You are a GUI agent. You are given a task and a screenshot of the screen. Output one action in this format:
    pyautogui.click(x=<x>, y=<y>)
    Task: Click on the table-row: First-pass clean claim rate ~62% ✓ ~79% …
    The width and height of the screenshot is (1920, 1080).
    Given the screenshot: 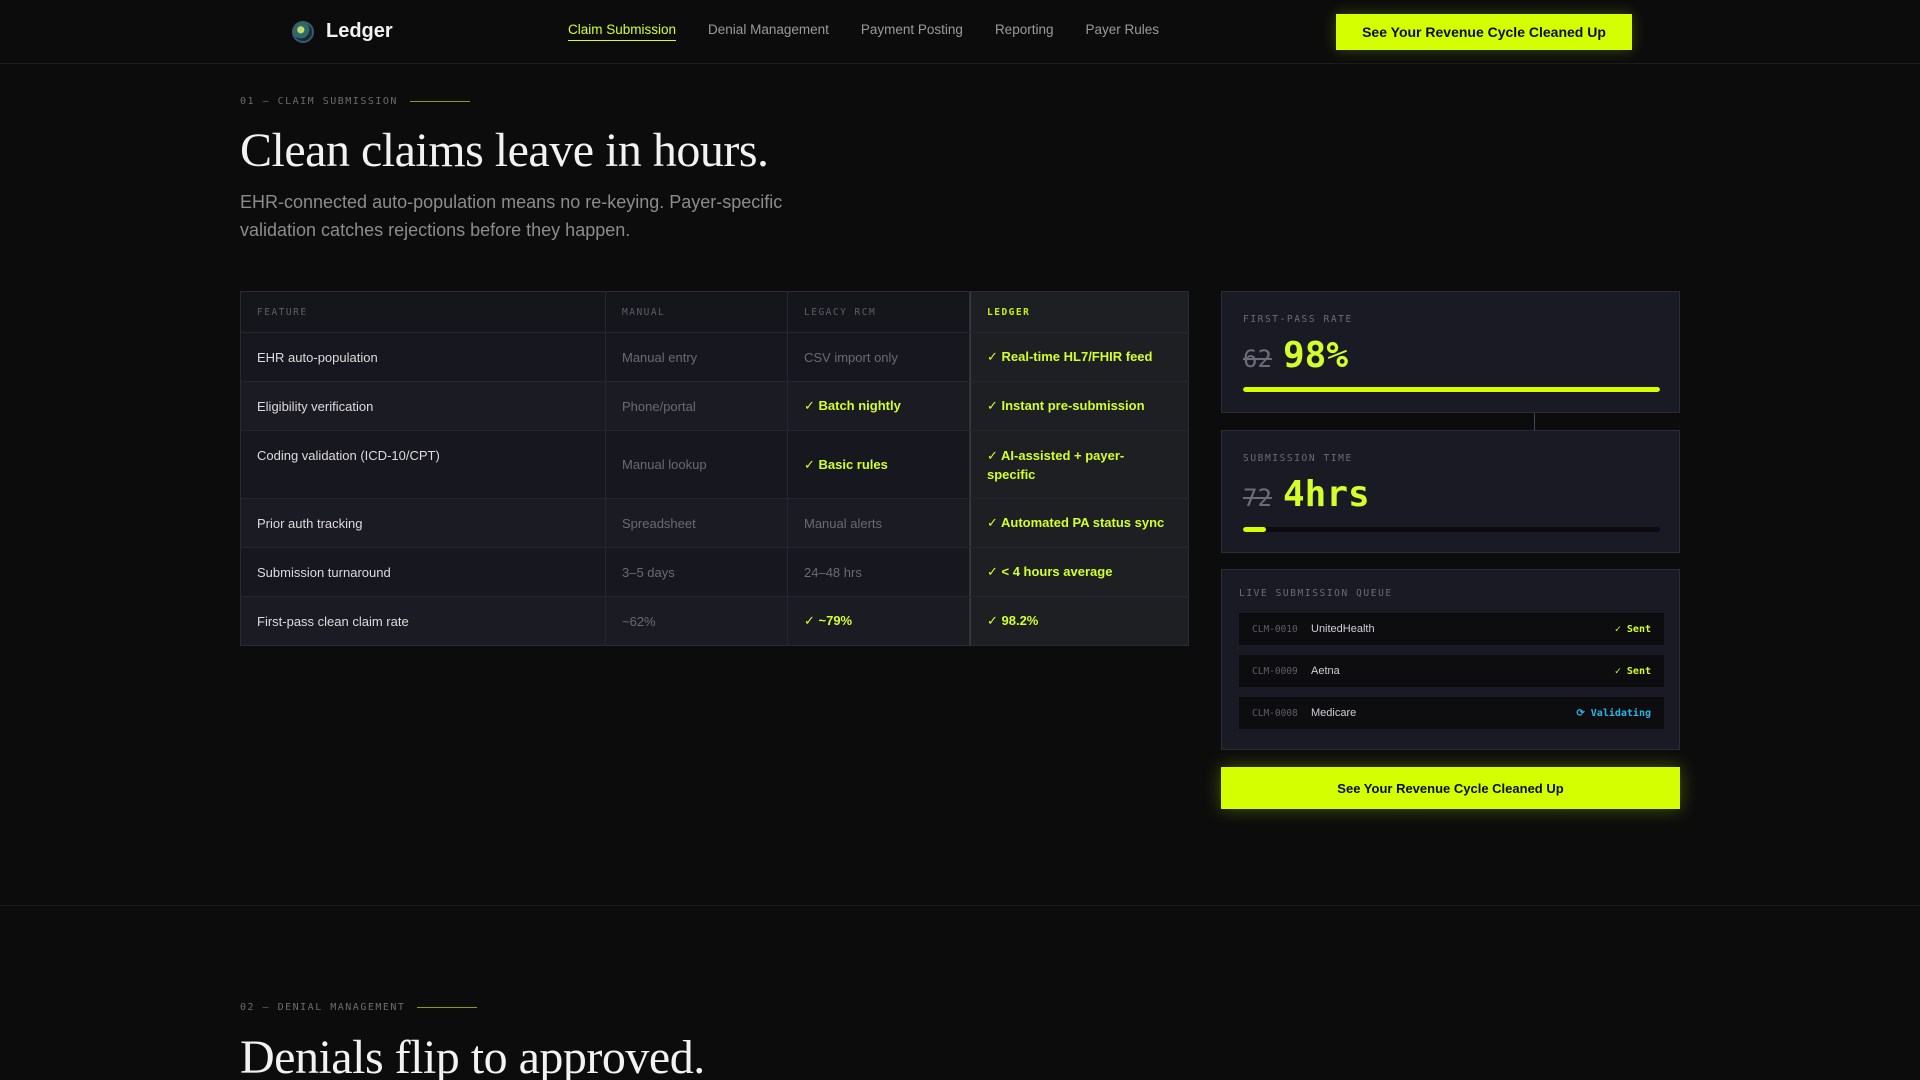 What is the action you would take?
    pyautogui.click(x=714, y=620)
    